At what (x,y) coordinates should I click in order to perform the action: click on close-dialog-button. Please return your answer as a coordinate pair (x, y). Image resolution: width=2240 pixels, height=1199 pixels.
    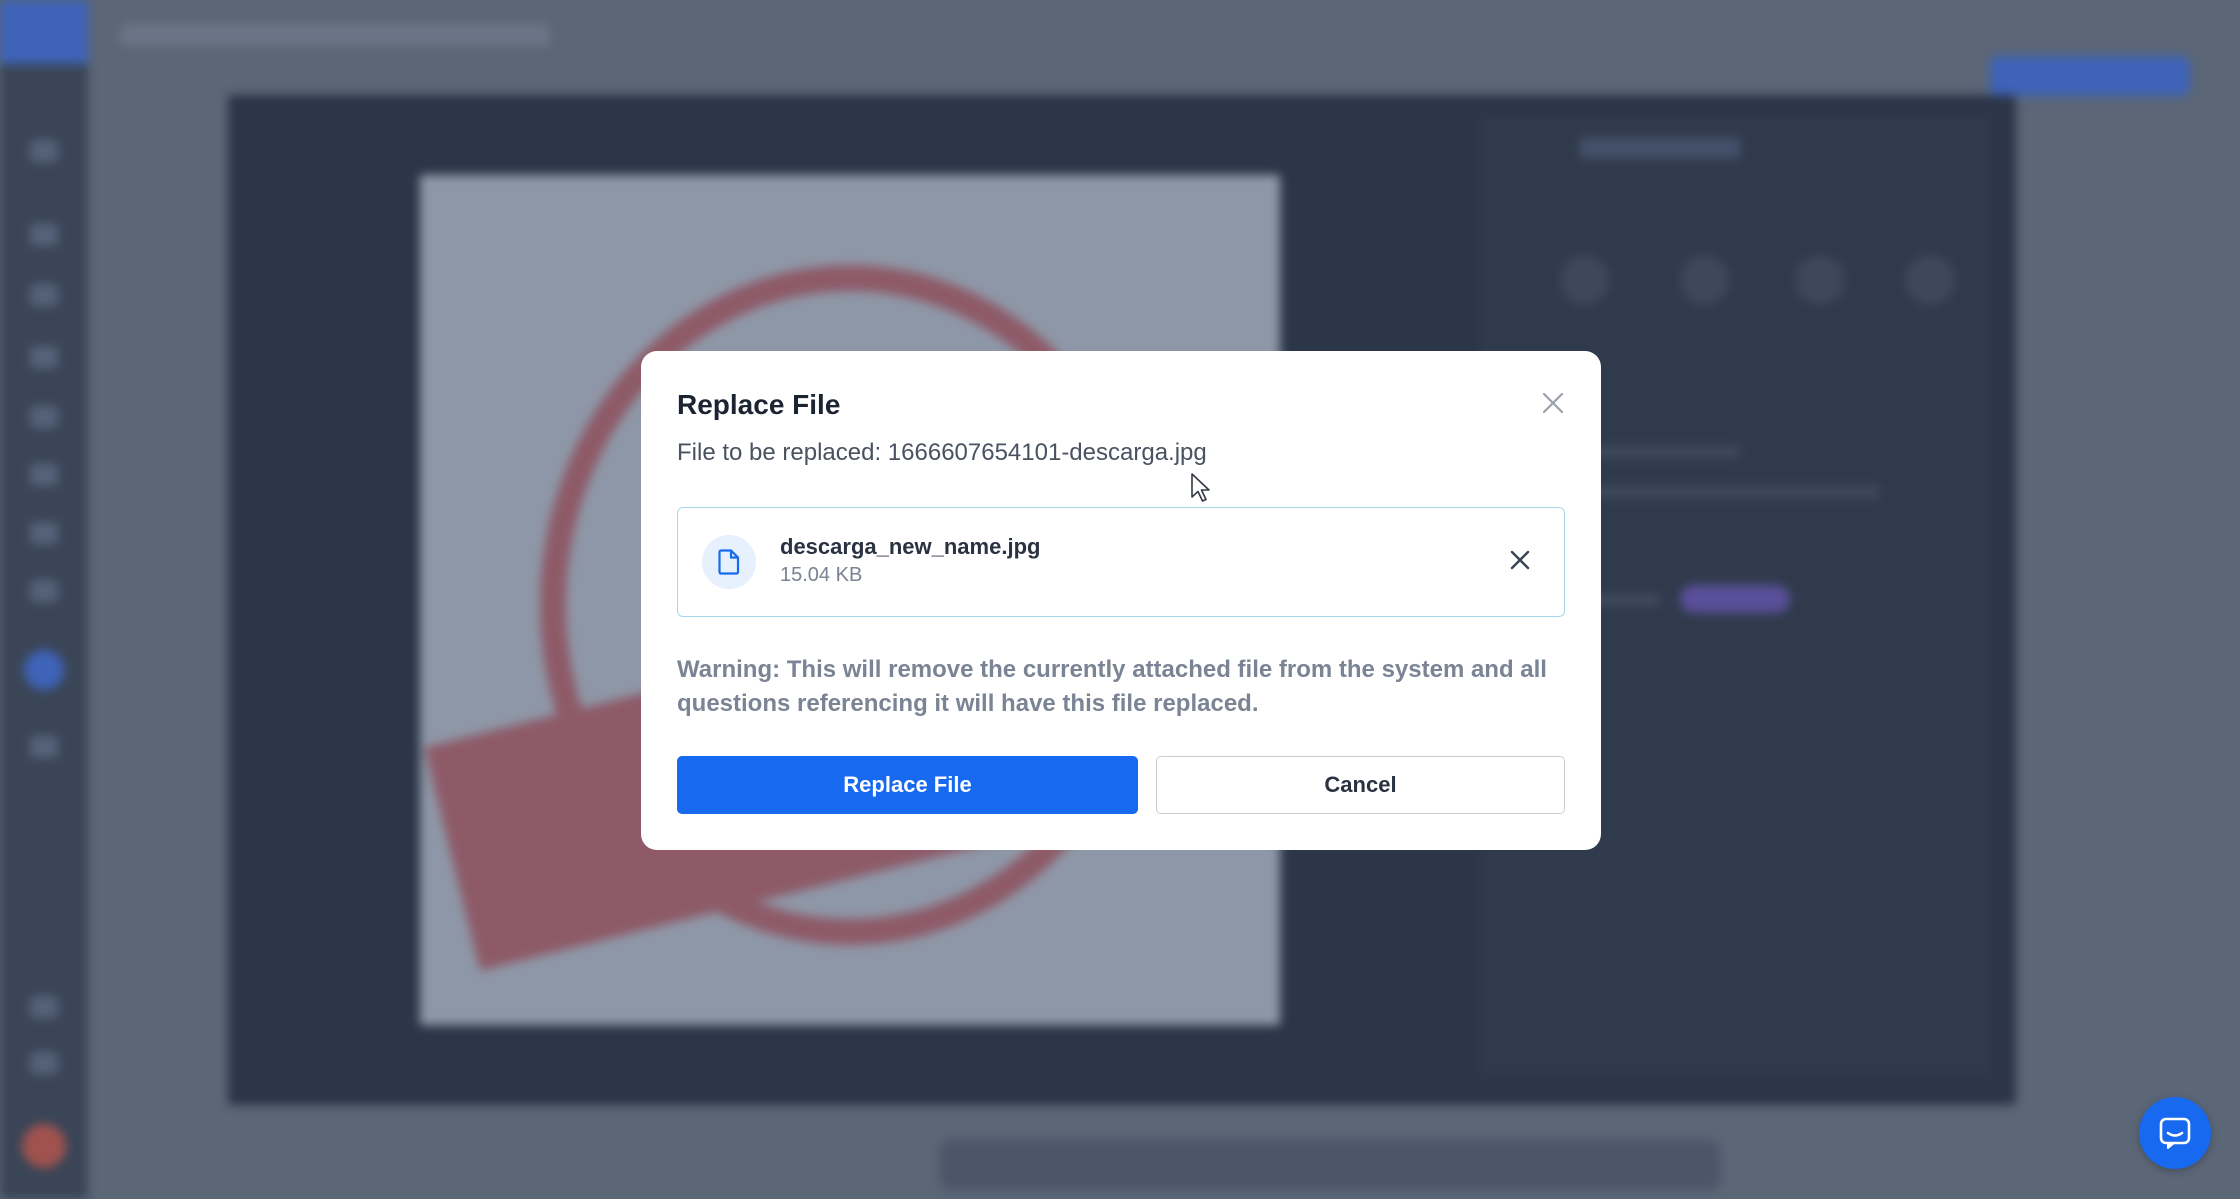
    Looking at the image, I should click on (1553, 403).